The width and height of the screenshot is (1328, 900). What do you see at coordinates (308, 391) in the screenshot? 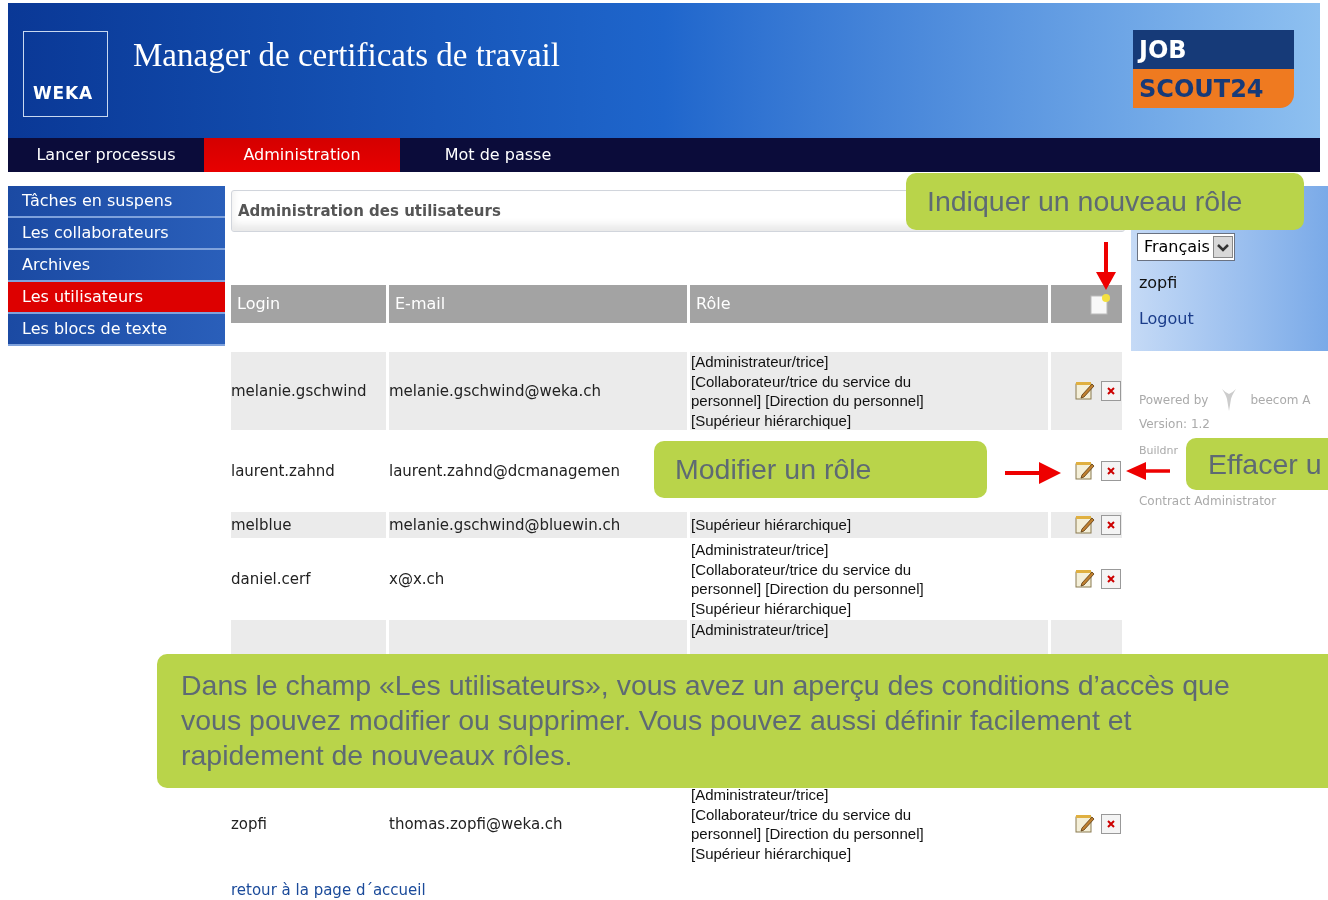
I see `table-cell: melanie.gschwind` at bounding box center [308, 391].